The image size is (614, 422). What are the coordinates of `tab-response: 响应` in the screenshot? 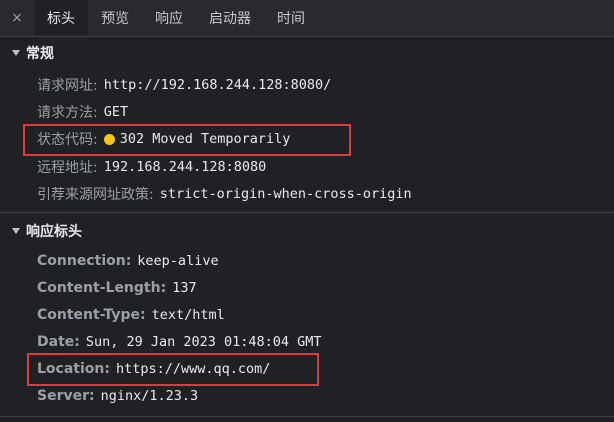 It's located at (169, 18).